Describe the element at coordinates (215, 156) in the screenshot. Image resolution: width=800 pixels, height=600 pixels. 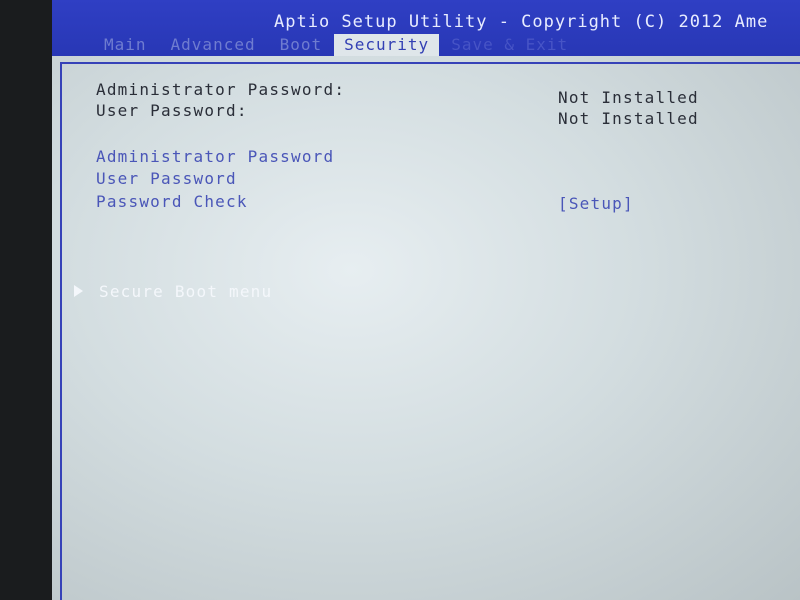
I see `admin-password-item: Administrator Password` at that location.